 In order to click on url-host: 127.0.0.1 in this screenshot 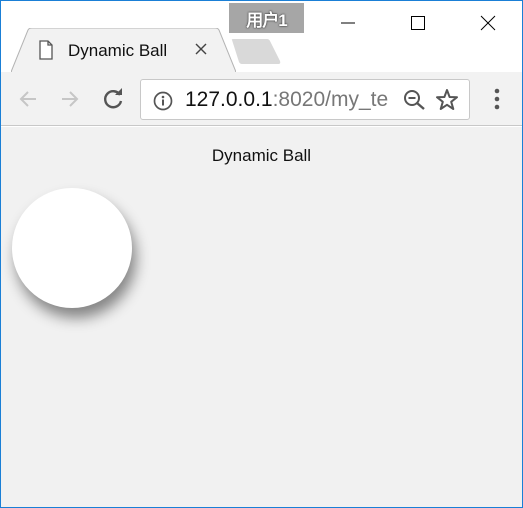, I will do `click(229, 99)`.